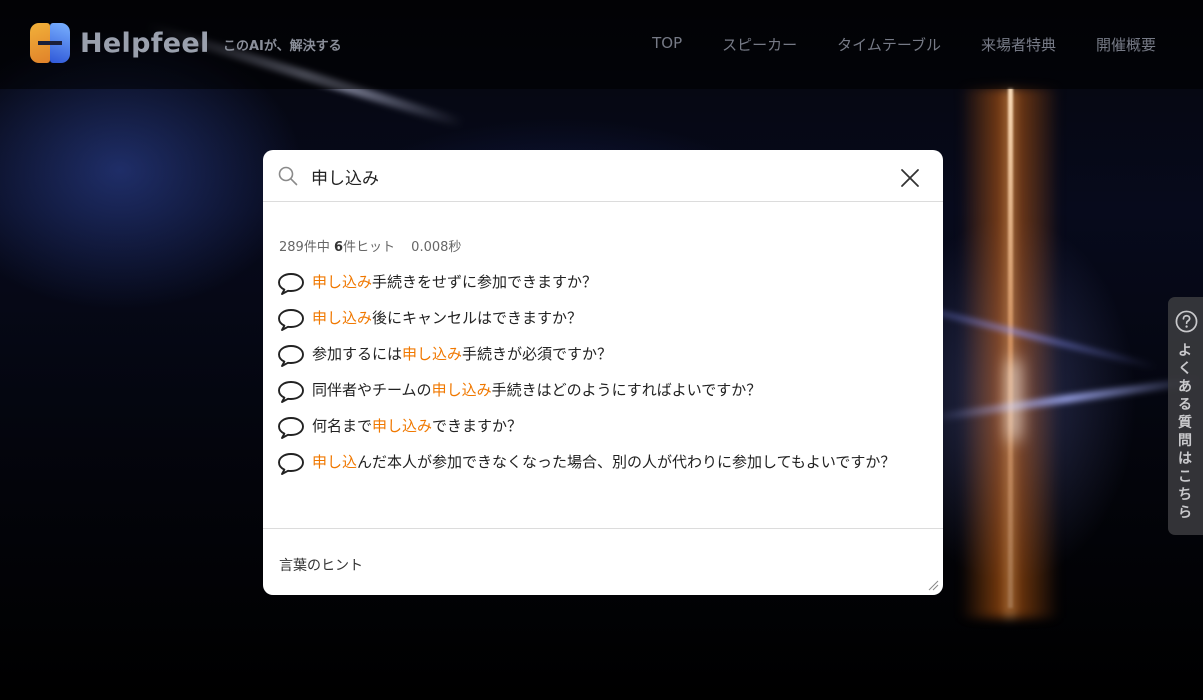 The width and height of the screenshot is (1203, 700). Describe the element at coordinates (1018, 44) in the screenshot. I see `nav-item-visitor-benefits: 来場者特典` at that location.